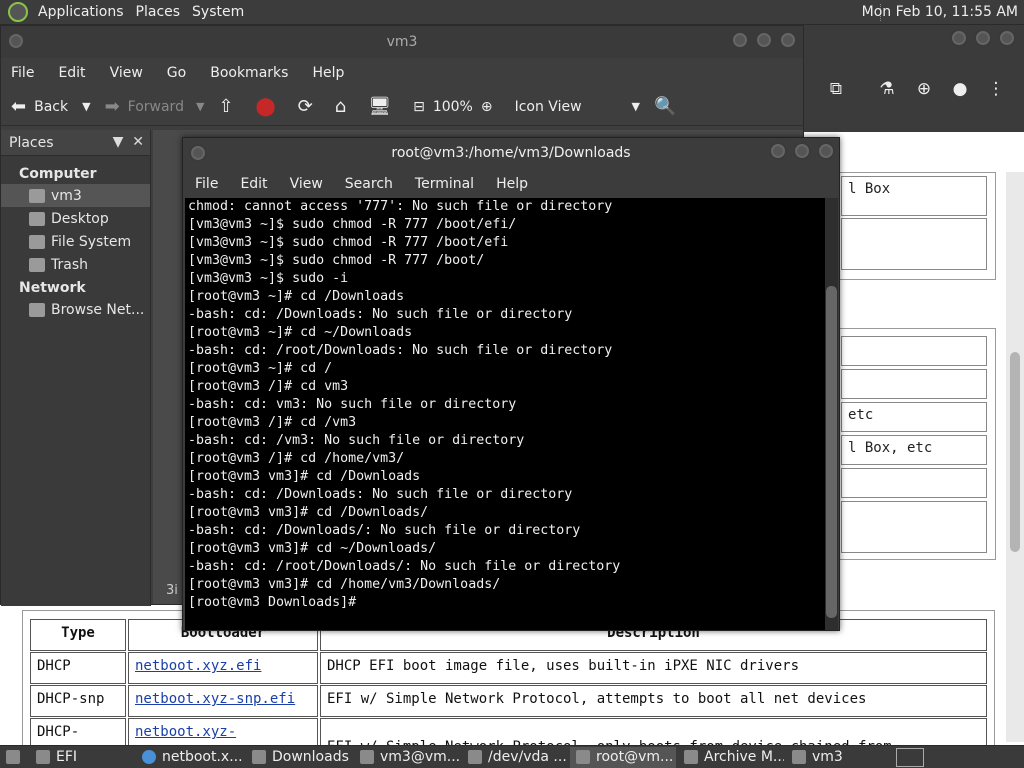  Describe the element at coordinates (960, 89) in the screenshot. I see `profile-icon: ●` at that location.